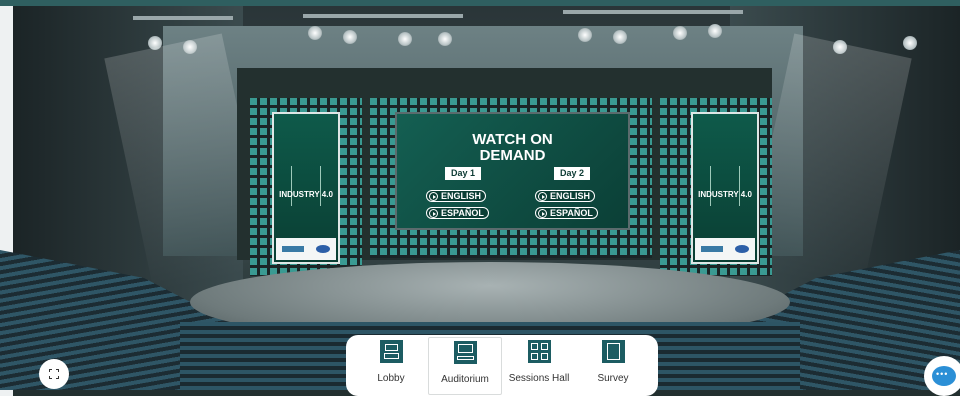 This screenshot has width=960, height=396. Describe the element at coordinates (512, 147) in the screenshot. I see `screen-title: WATCH ON DEMAND` at that location.